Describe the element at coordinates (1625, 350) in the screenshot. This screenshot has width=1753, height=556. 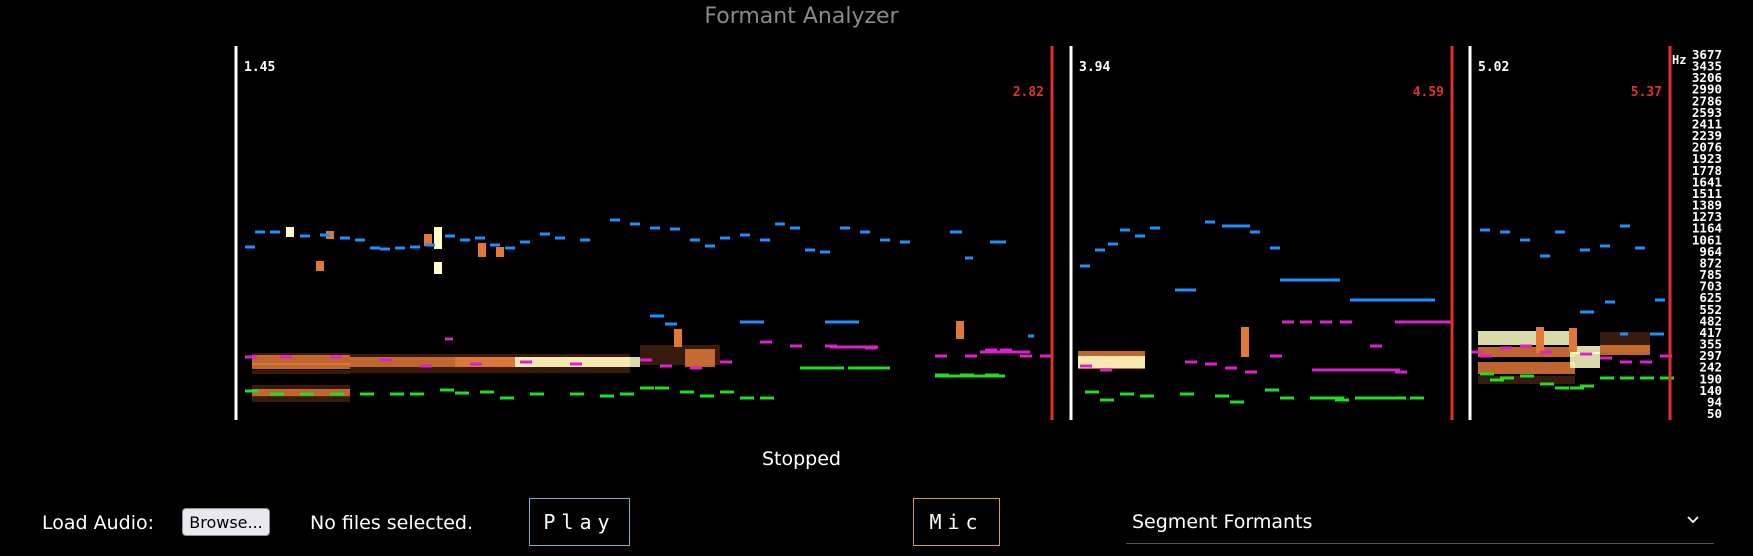
I see `energy-band` at that location.